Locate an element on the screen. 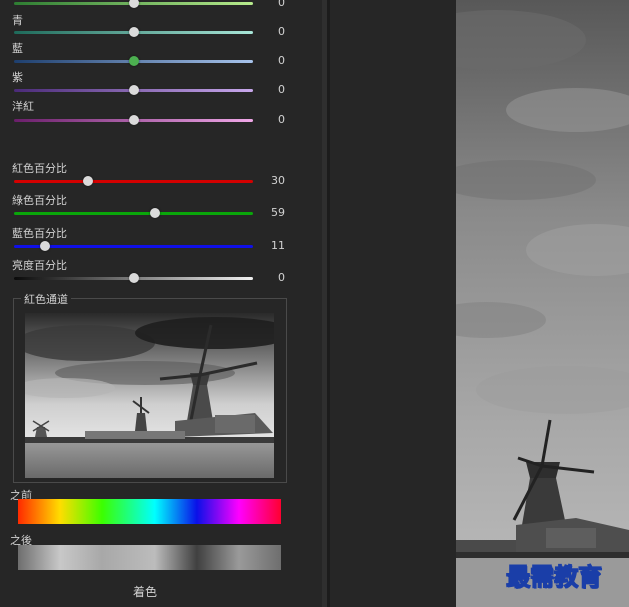 This screenshot has height=607, width=629. percent-slider-value: 59 is located at coordinates (278, 212).